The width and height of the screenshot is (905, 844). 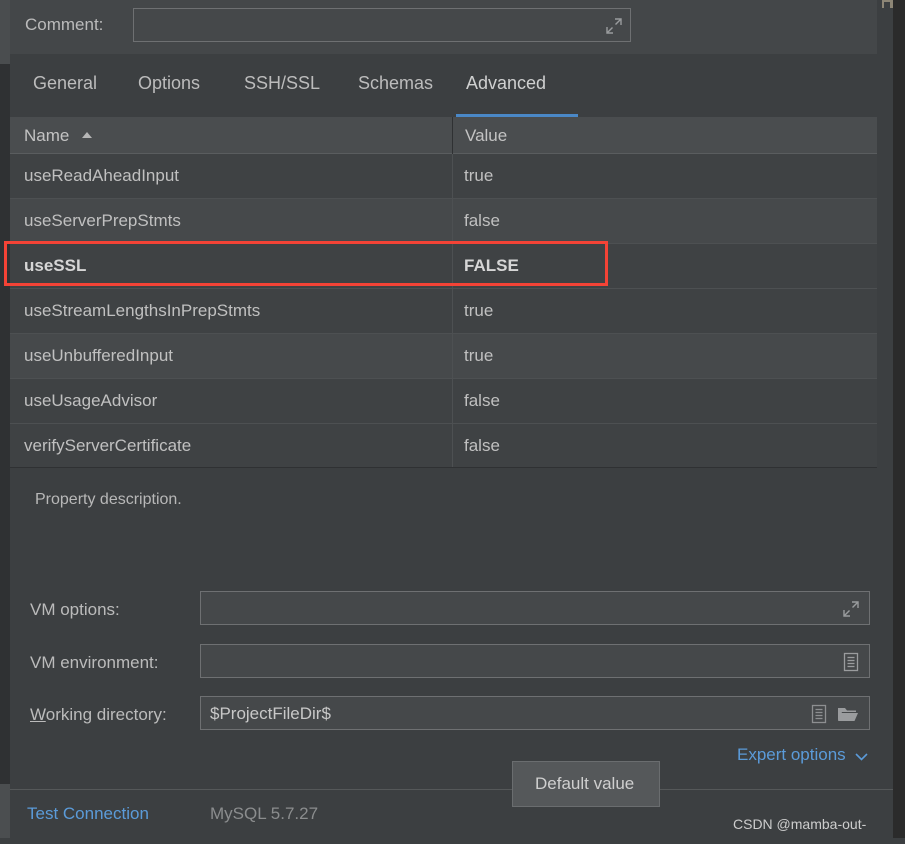 What do you see at coordinates (443, 356) in the screenshot?
I see `table-row: useUnbufferedInput true` at bounding box center [443, 356].